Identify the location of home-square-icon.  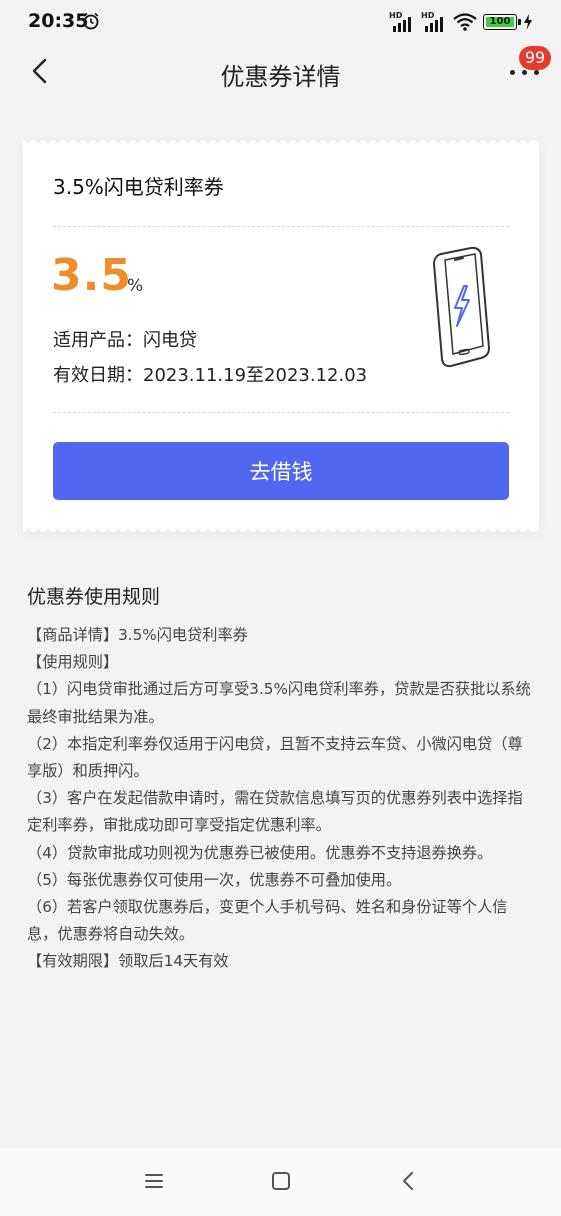
(281, 1181).